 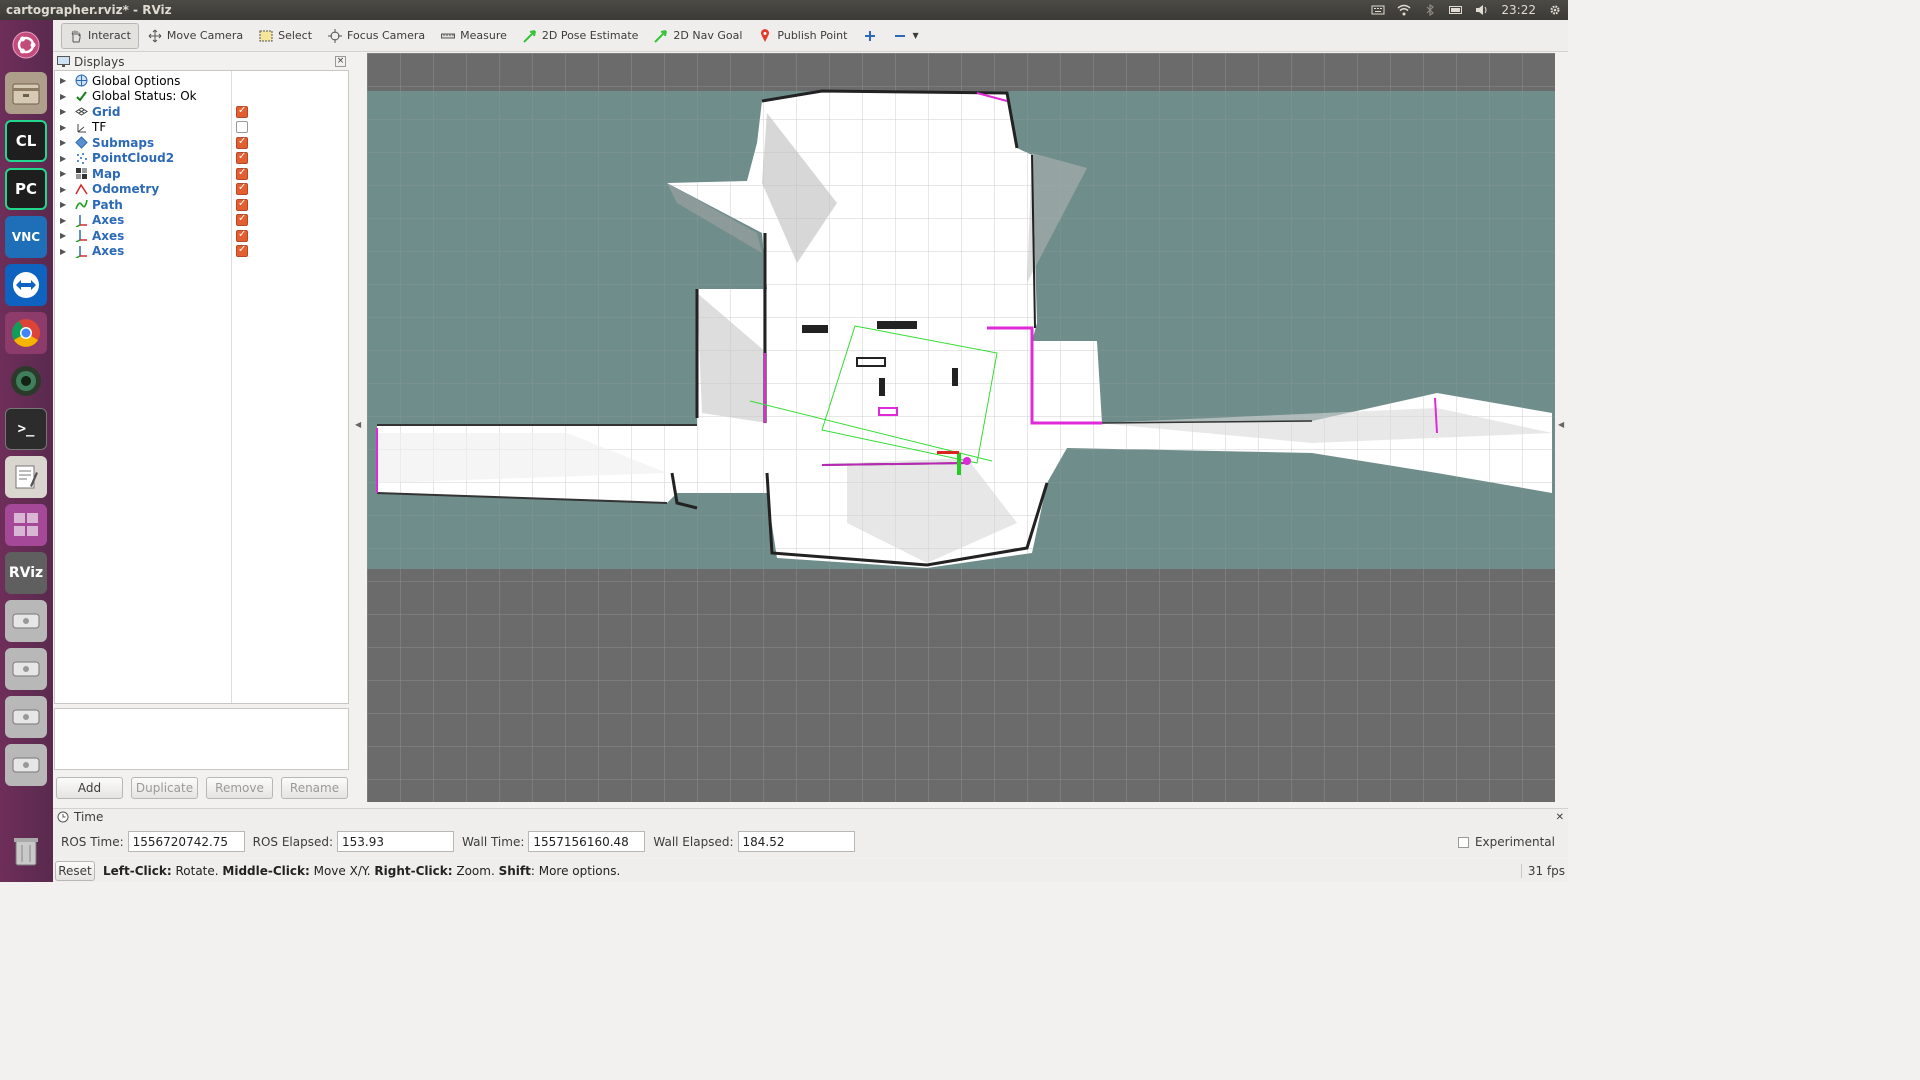 I want to click on pycharm-icon: PC, so click(x=26, y=189).